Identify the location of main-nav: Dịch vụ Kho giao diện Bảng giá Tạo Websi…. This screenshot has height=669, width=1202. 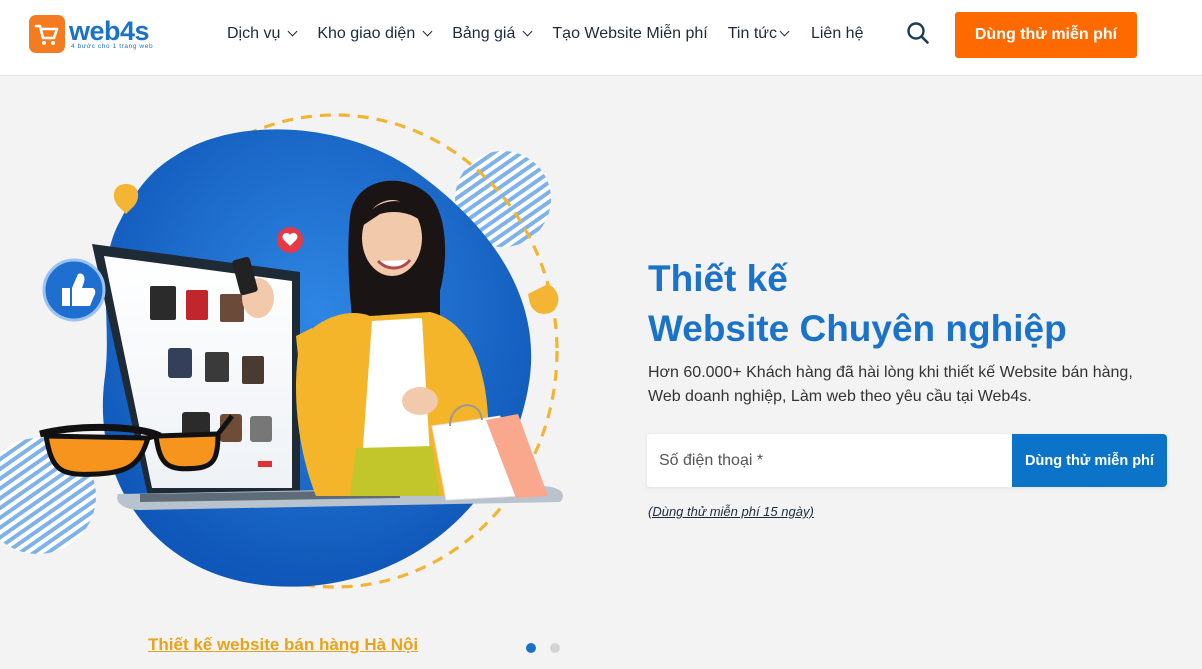
(545, 34).